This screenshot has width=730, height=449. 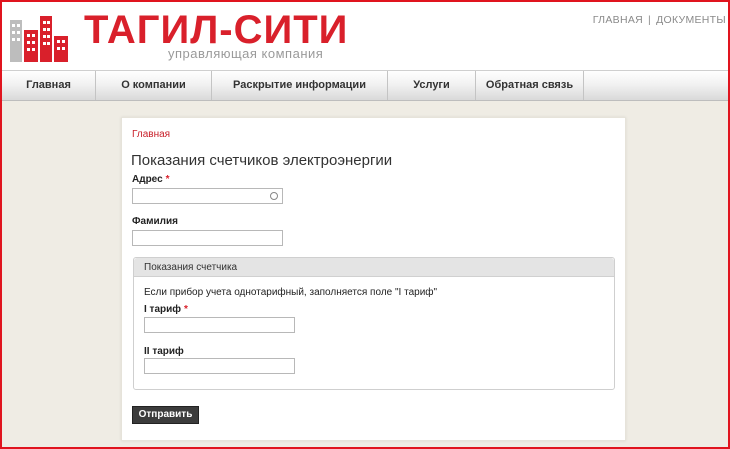 I want to click on tariff1-label: I тариф *, so click(x=166, y=309).